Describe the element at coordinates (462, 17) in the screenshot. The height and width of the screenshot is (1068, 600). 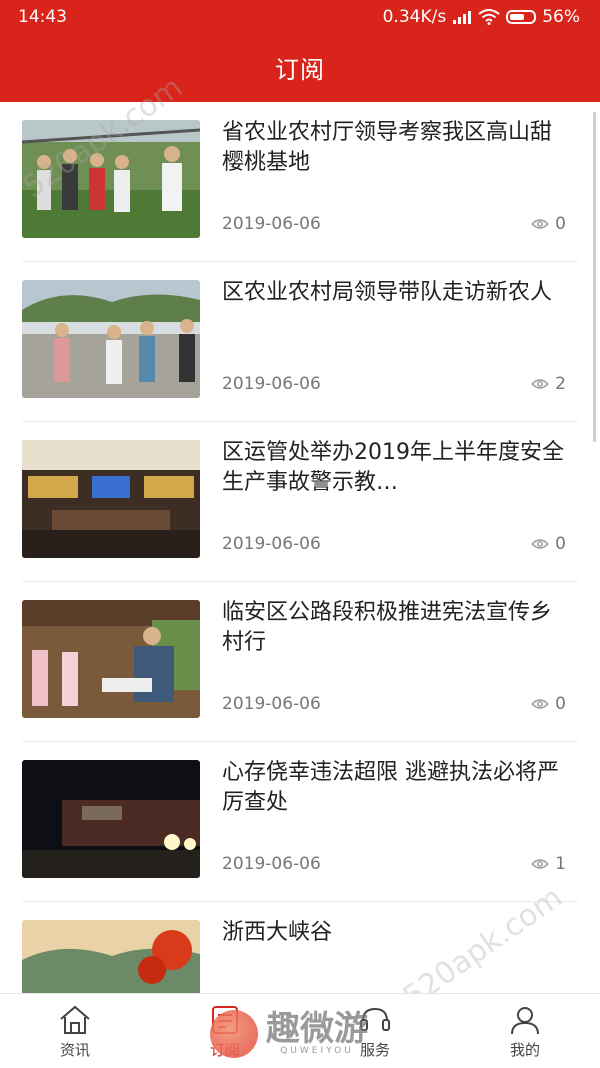
I see `signal-icon` at that location.